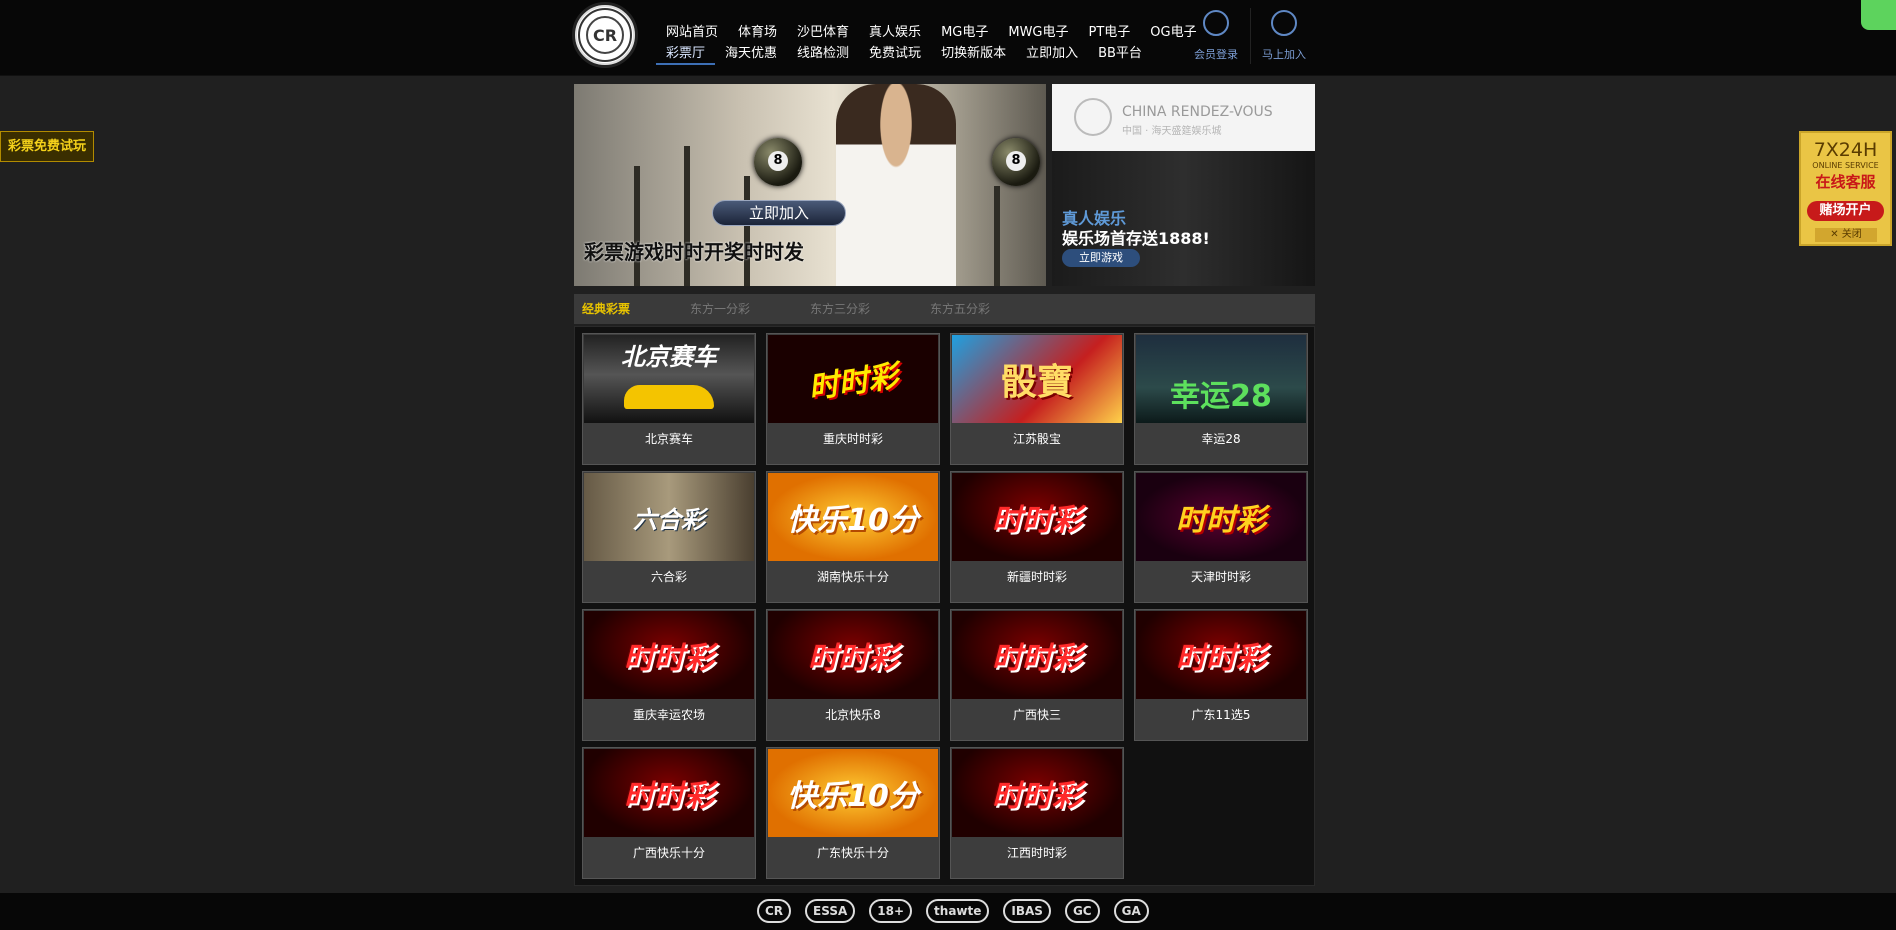  I want to click on chat-widget-icon, so click(1878, 15).